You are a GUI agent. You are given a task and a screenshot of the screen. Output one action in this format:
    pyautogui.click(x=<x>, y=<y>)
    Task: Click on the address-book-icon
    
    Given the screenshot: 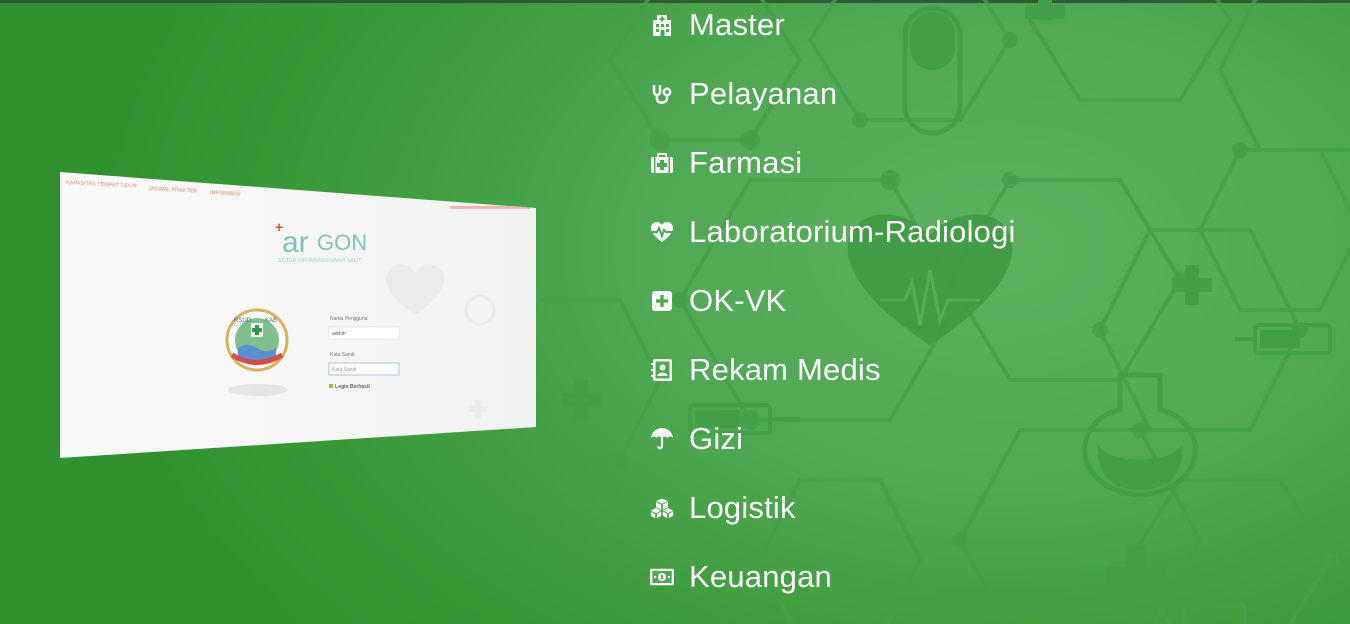 What is the action you would take?
    pyautogui.click(x=662, y=370)
    